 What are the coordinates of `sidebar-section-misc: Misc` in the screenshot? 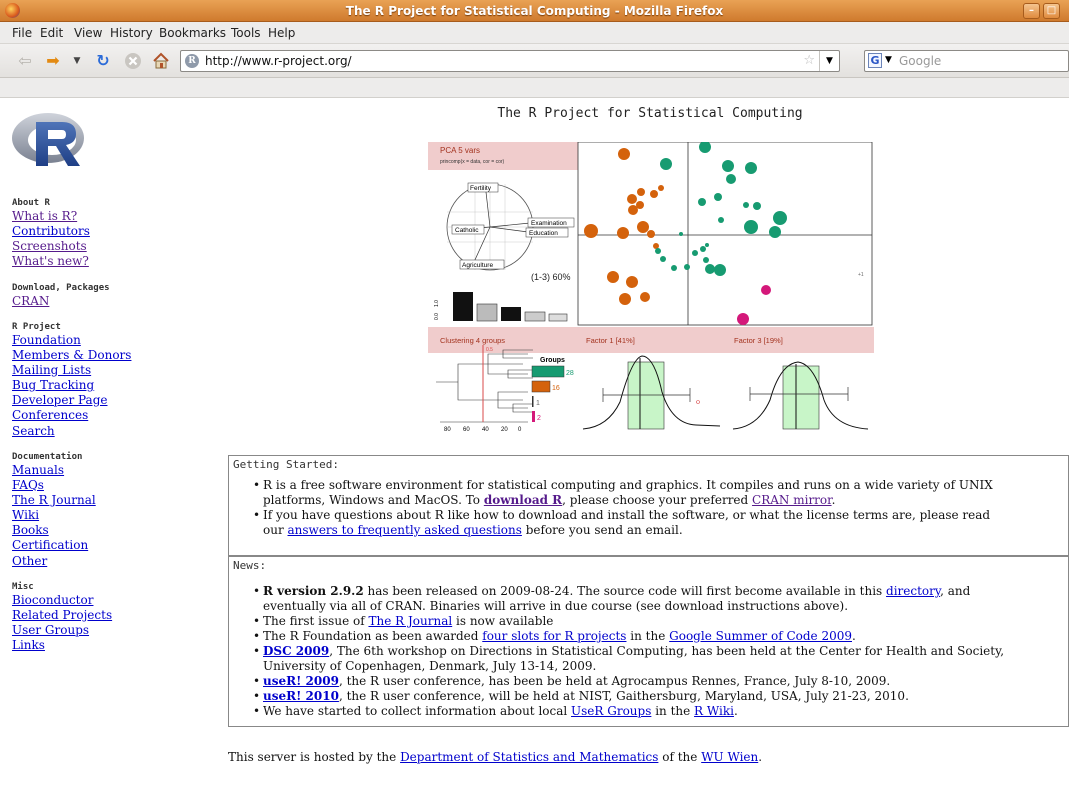 It's located at (23, 587).